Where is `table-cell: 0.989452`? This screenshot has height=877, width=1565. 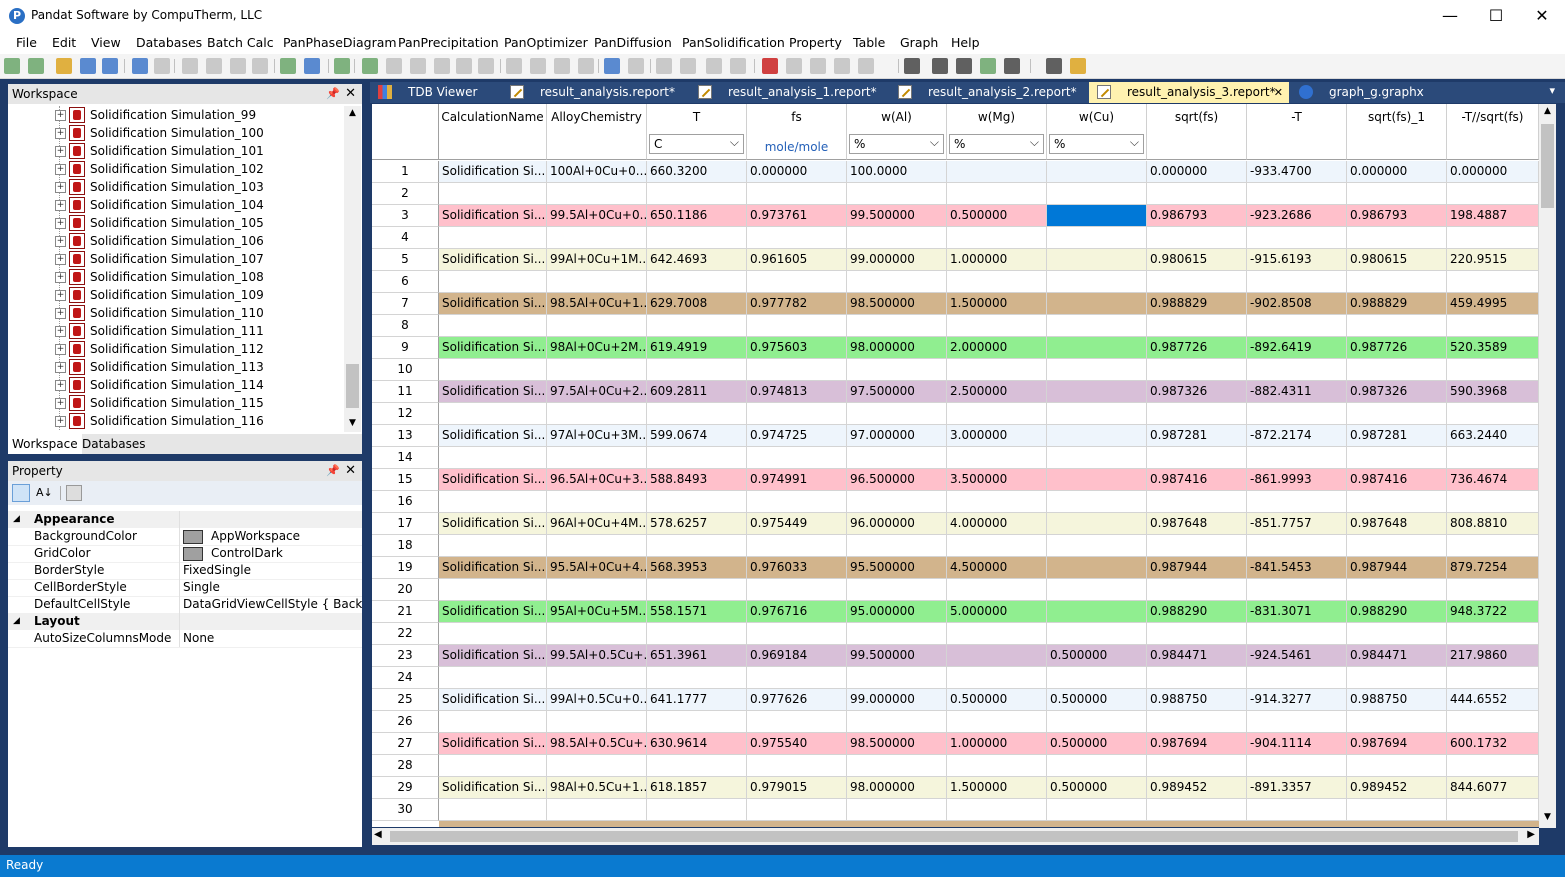
table-cell: 0.989452 is located at coordinates (1197, 788).